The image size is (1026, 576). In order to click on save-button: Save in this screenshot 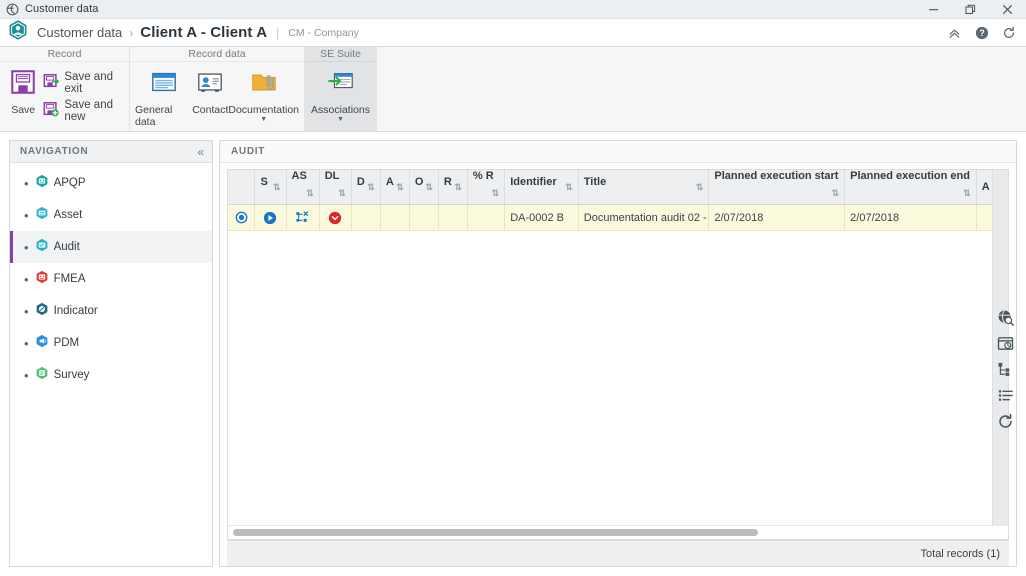, I will do `click(23, 91)`.